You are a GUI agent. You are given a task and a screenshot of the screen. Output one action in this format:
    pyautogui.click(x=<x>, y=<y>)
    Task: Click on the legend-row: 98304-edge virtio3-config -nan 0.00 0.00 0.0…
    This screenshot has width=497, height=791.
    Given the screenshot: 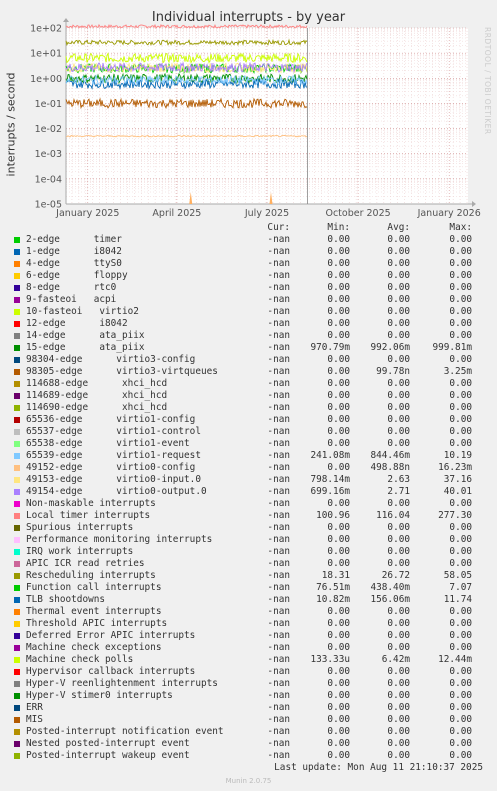 What is the action you would take?
    pyautogui.click(x=248, y=360)
    